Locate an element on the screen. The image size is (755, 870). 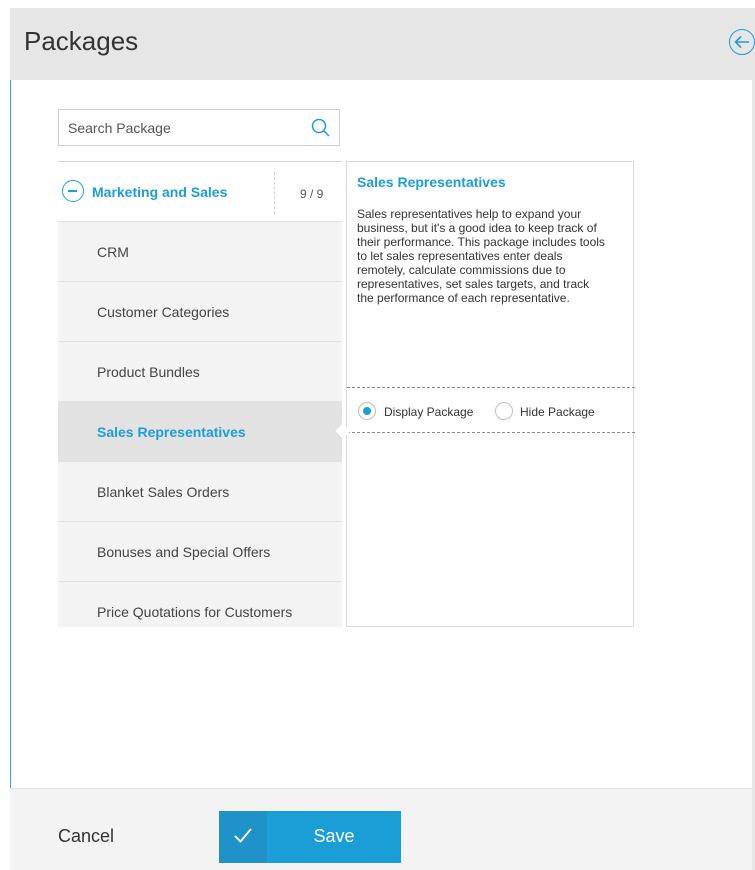
save-label: Save is located at coordinates (334, 836).